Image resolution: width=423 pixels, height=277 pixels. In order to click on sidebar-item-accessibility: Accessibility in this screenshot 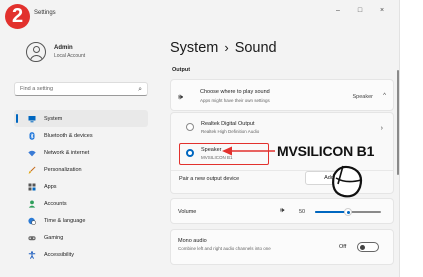, I will do `click(81, 254)`.